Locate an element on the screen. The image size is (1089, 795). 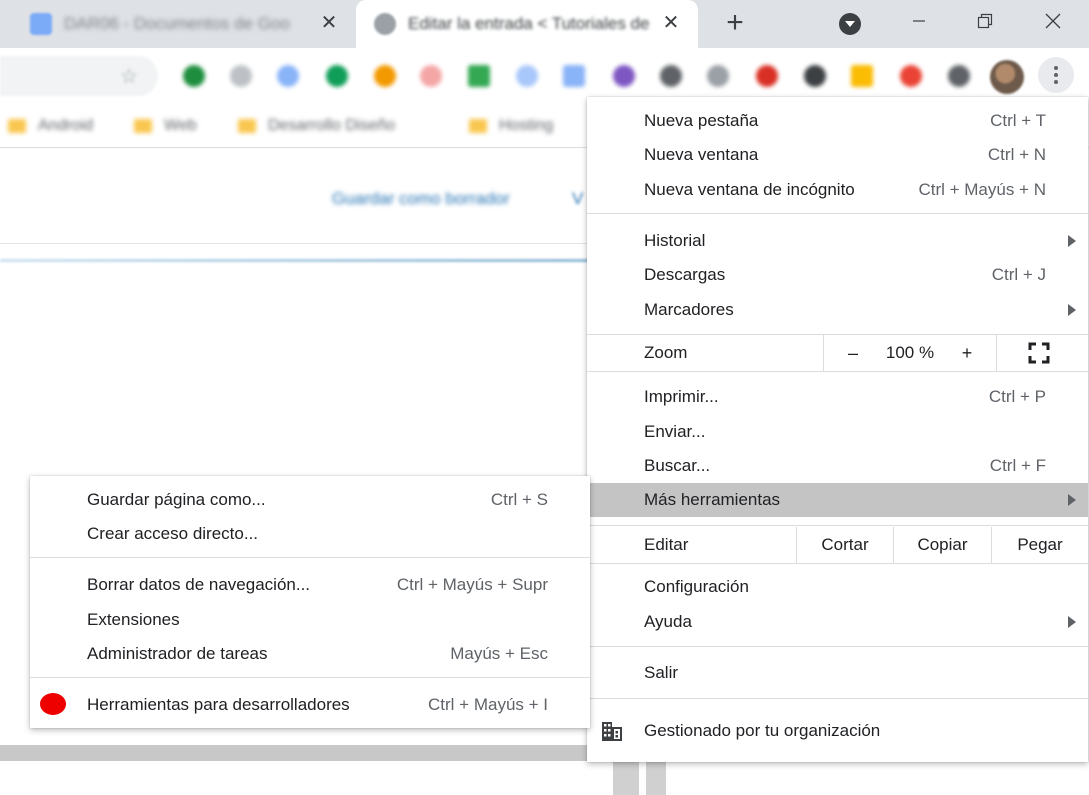
bookmark-label: Hosting is located at coordinates (526, 125).